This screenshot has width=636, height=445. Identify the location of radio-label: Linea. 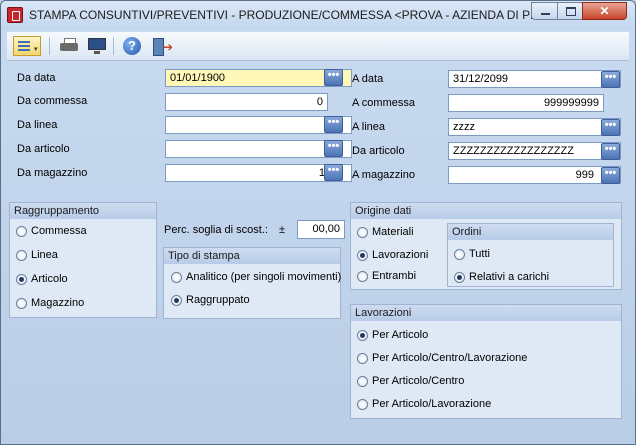
(44, 255).